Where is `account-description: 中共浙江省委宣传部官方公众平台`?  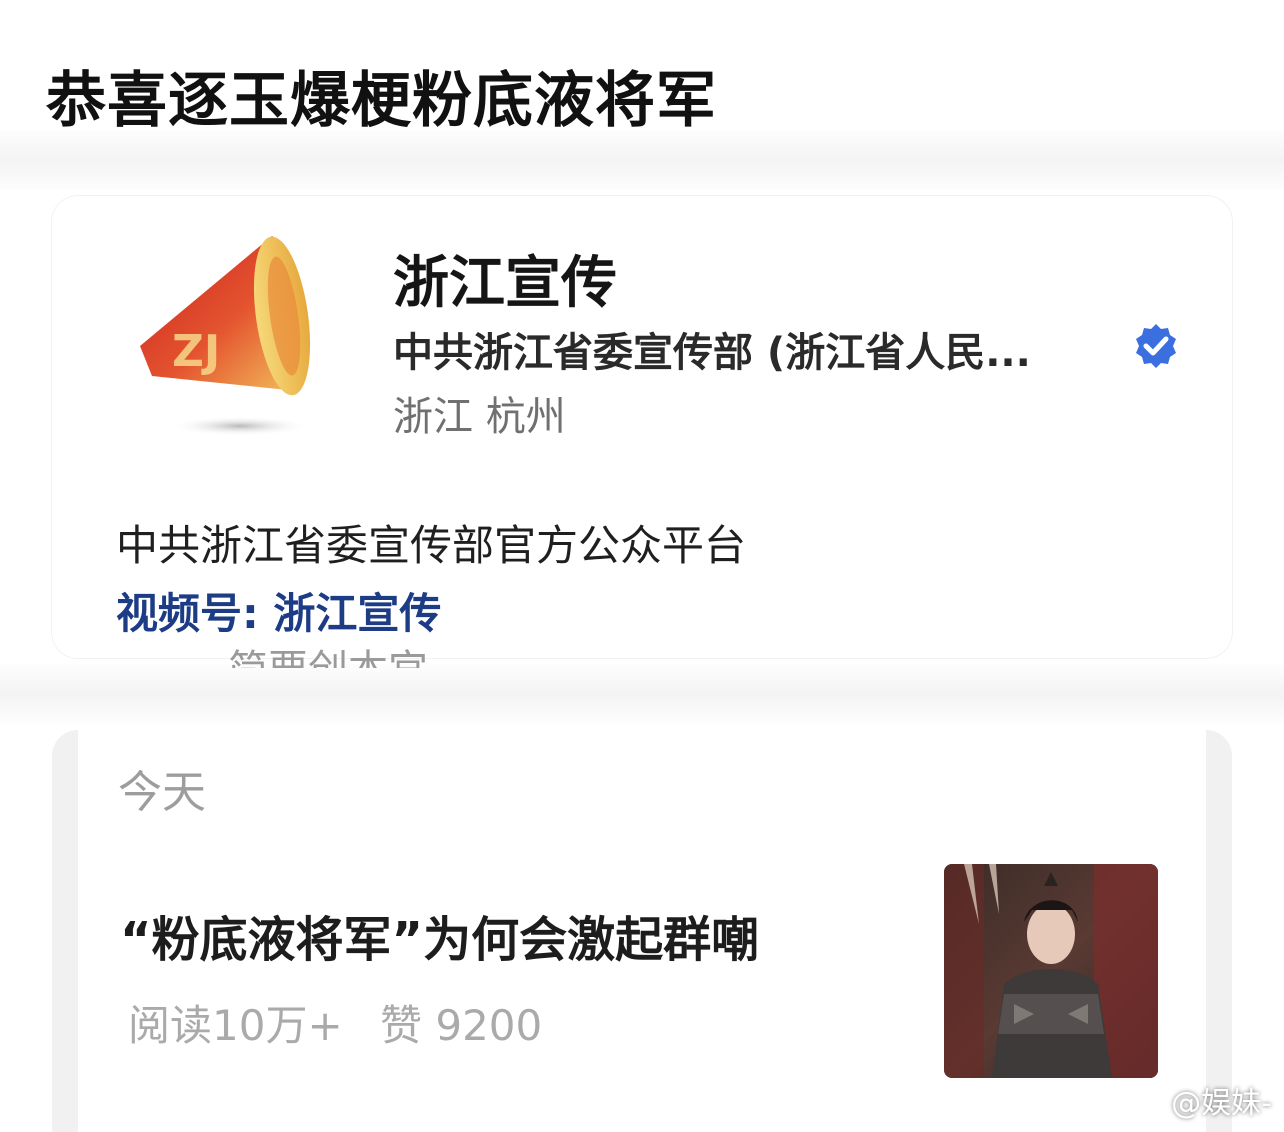 account-description: 中共浙江省委宣传部官方公众平台 is located at coordinates (431, 545).